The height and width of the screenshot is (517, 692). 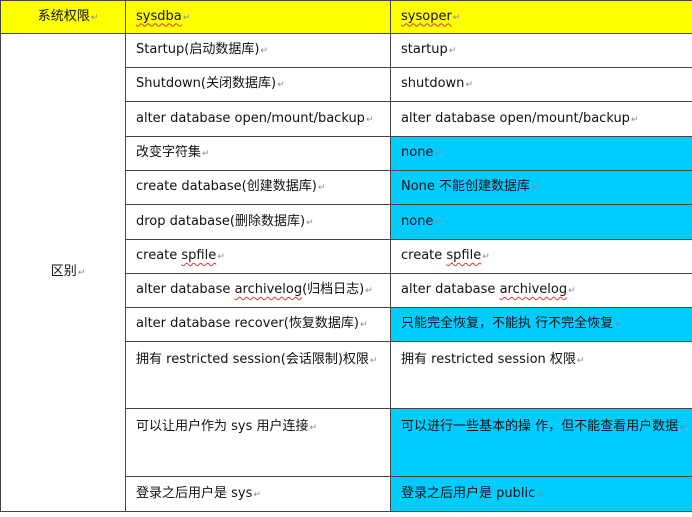 I want to click on category-label: 区别, so click(x=63, y=271).